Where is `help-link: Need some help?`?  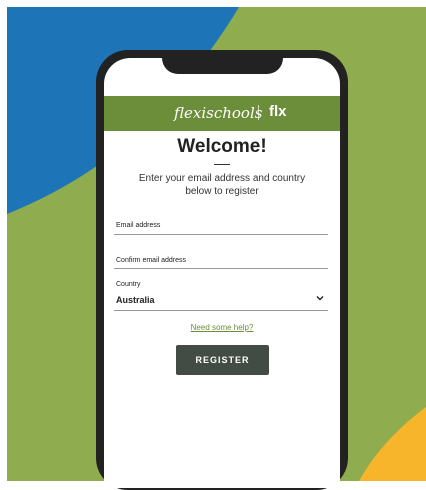
help-link: Need some help? is located at coordinates (222, 327).